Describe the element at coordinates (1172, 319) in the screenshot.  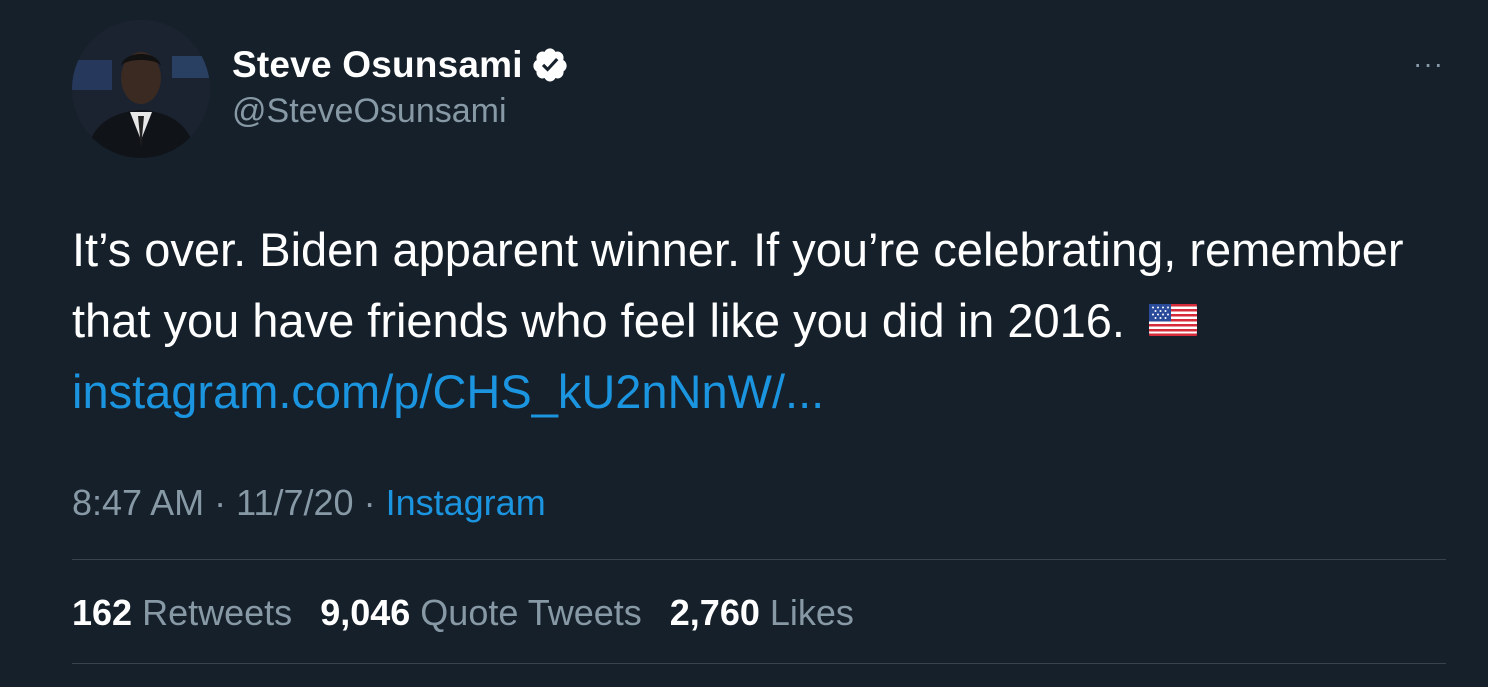
I see `us-flag-icon` at that location.